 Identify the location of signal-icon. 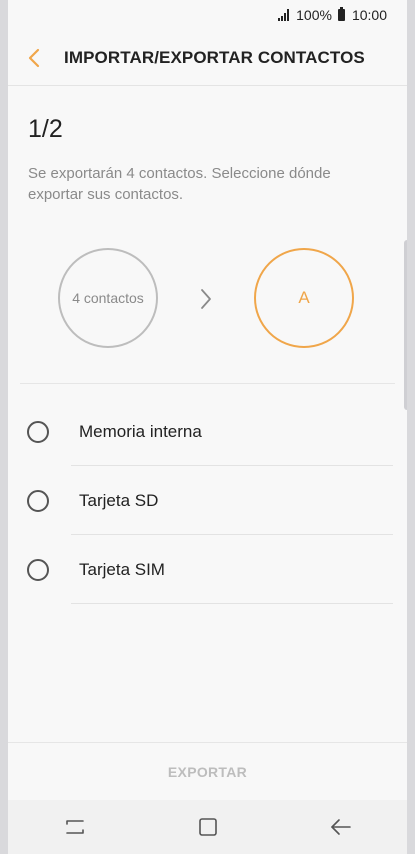
(284, 15).